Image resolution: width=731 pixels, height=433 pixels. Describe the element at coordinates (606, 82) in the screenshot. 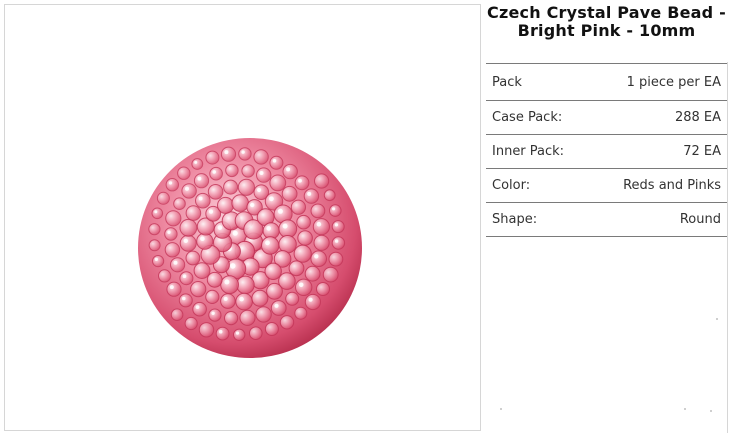

I see `spec-row-pack: Pack 1 piece per EA` at that location.